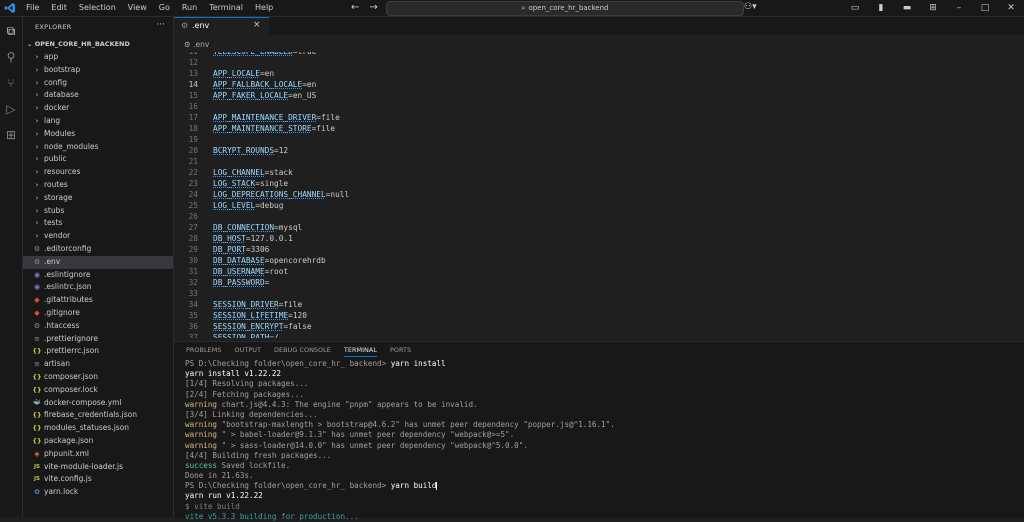  I want to click on env-key: DB_HOST, so click(229, 238).